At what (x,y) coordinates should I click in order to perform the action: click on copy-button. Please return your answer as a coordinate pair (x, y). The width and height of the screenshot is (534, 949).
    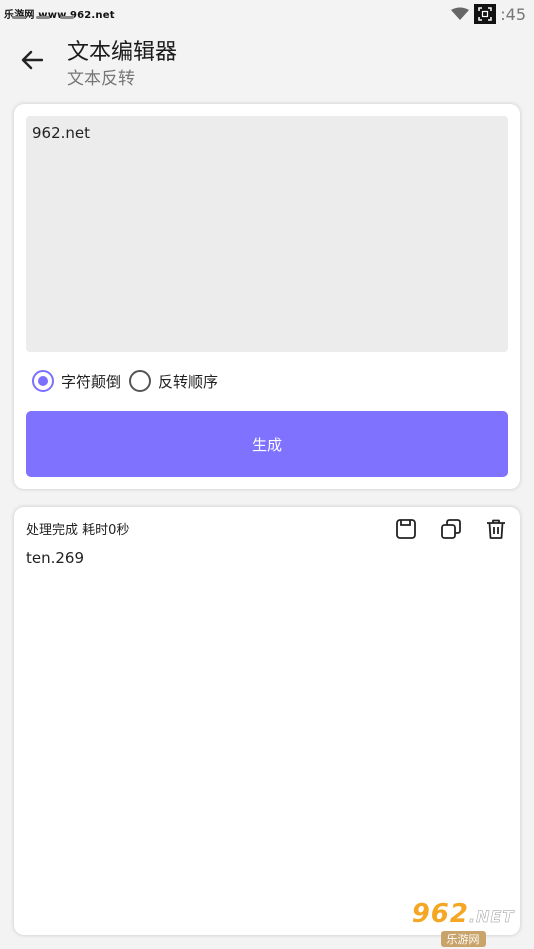
    Looking at the image, I should click on (451, 529).